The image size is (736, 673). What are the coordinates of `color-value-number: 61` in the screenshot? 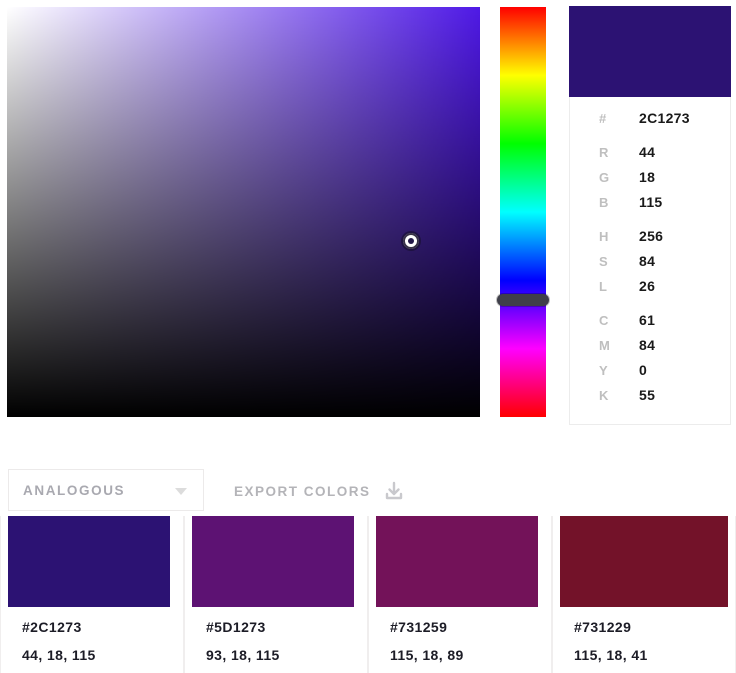 It's located at (647, 320).